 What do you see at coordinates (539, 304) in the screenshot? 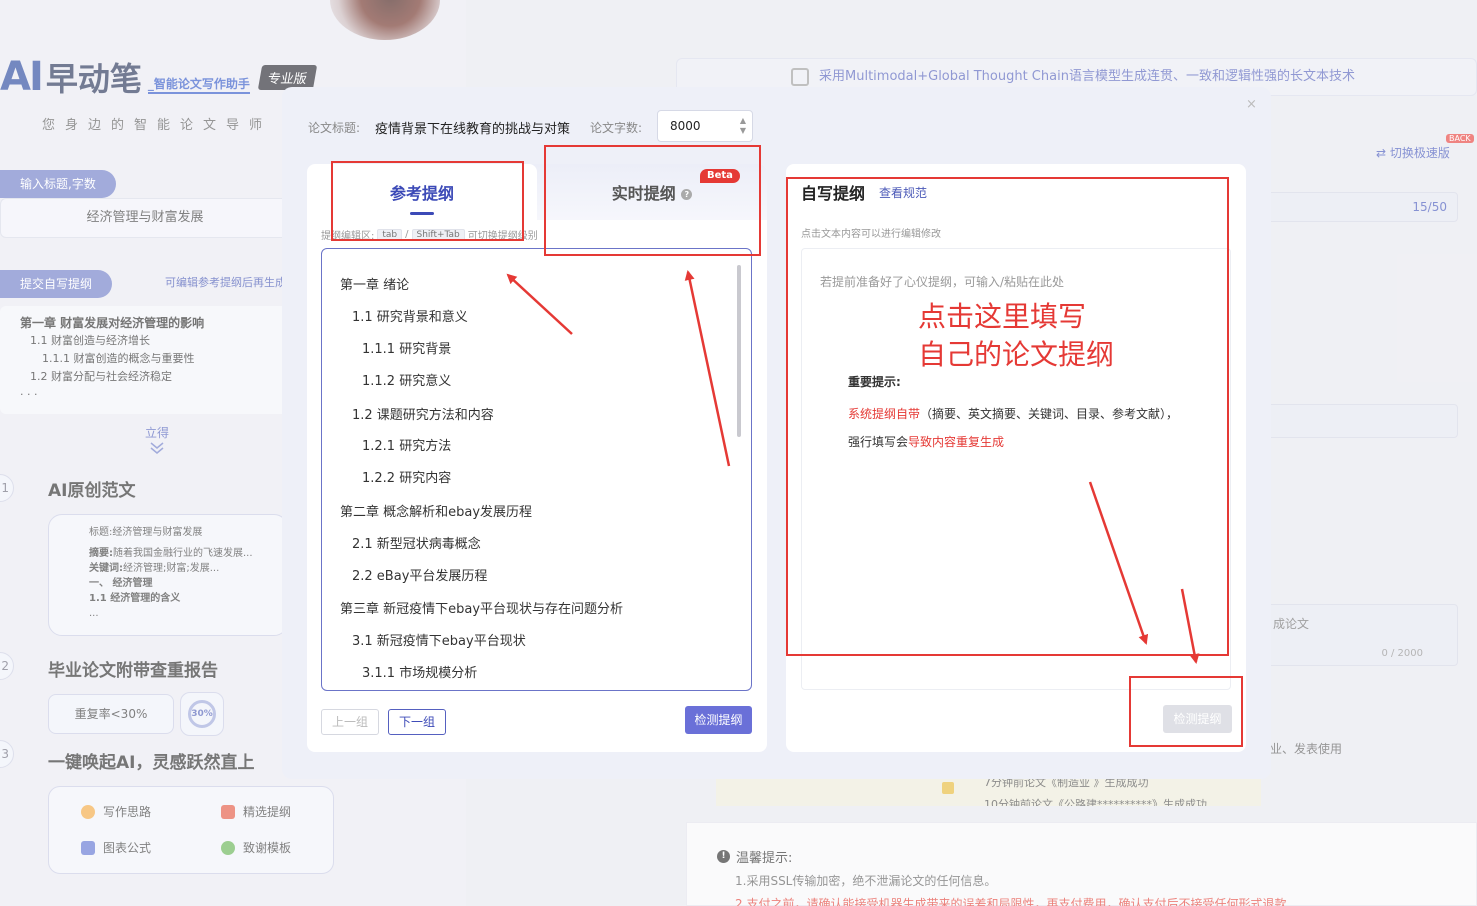
I see `arrow-to-ref-tab` at bounding box center [539, 304].